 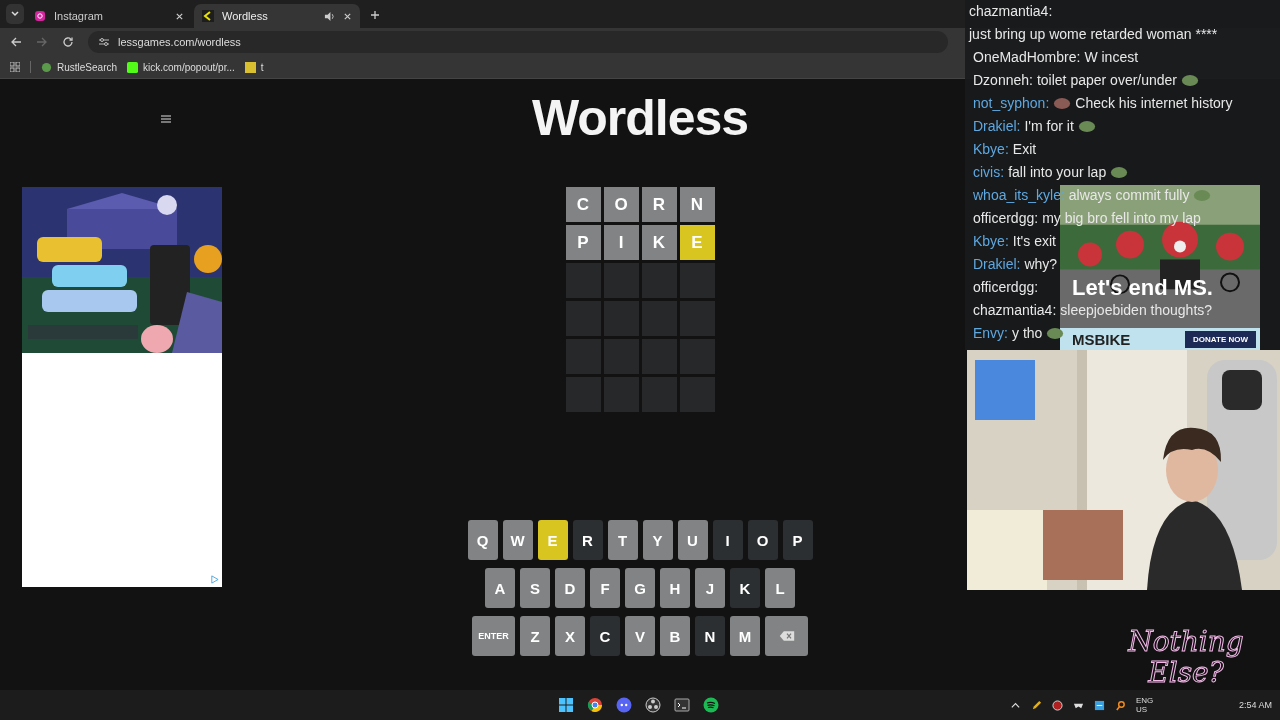 What do you see at coordinates (624, 705) in the screenshot?
I see `chat-app-icon` at bounding box center [624, 705].